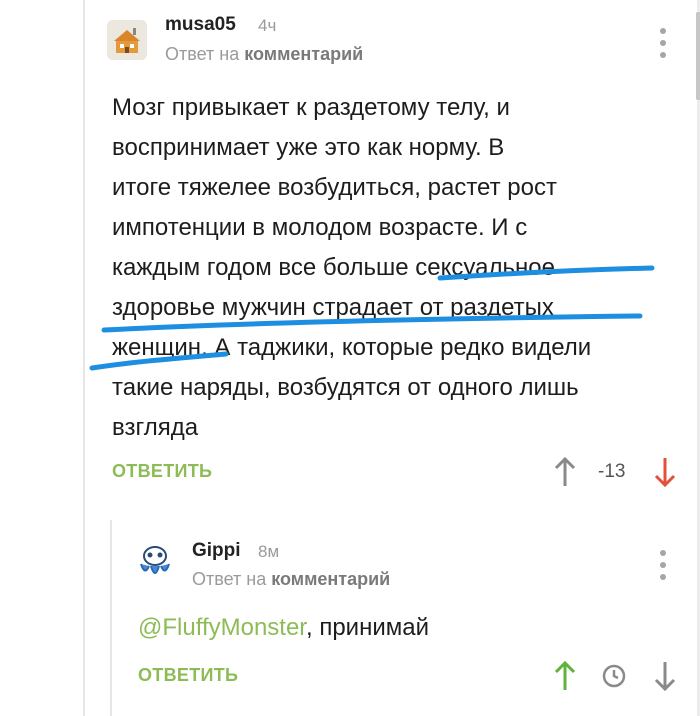  Describe the element at coordinates (612, 471) in the screenshot. I see `rating: -13` at that location.